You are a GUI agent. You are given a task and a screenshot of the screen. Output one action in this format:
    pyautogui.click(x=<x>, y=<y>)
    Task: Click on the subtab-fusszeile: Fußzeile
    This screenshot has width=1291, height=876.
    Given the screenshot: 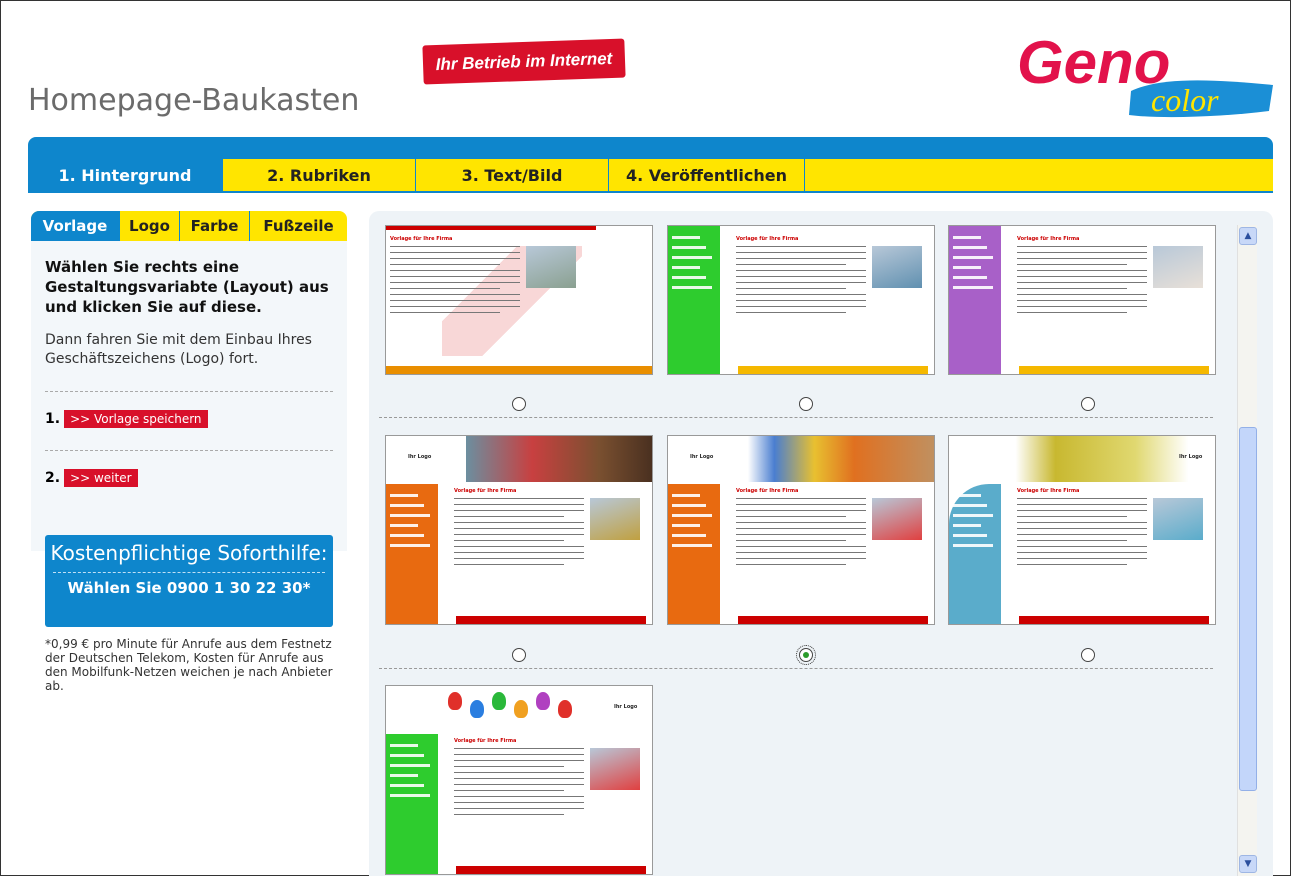 What is the action you would take?
    pyautogui.click(x=298, y=226)
    